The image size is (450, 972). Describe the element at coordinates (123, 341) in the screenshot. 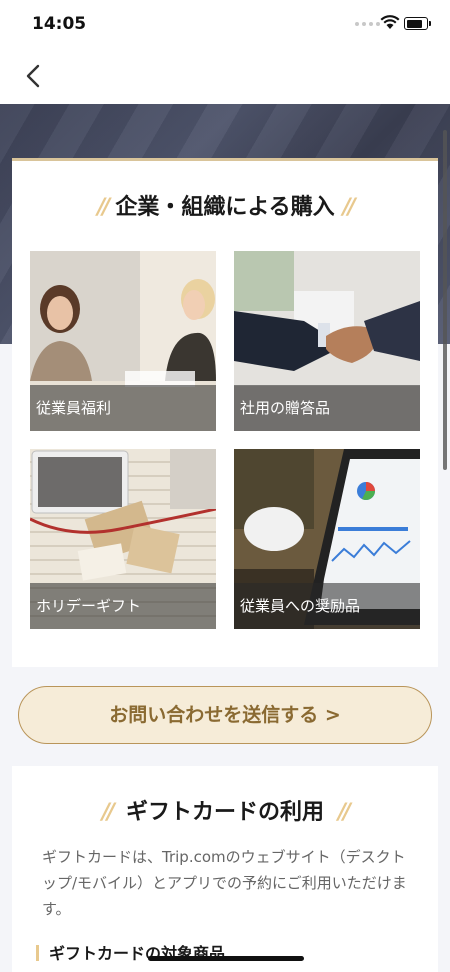

I see `tile-employee-benefits: 従業員福利` at that location.